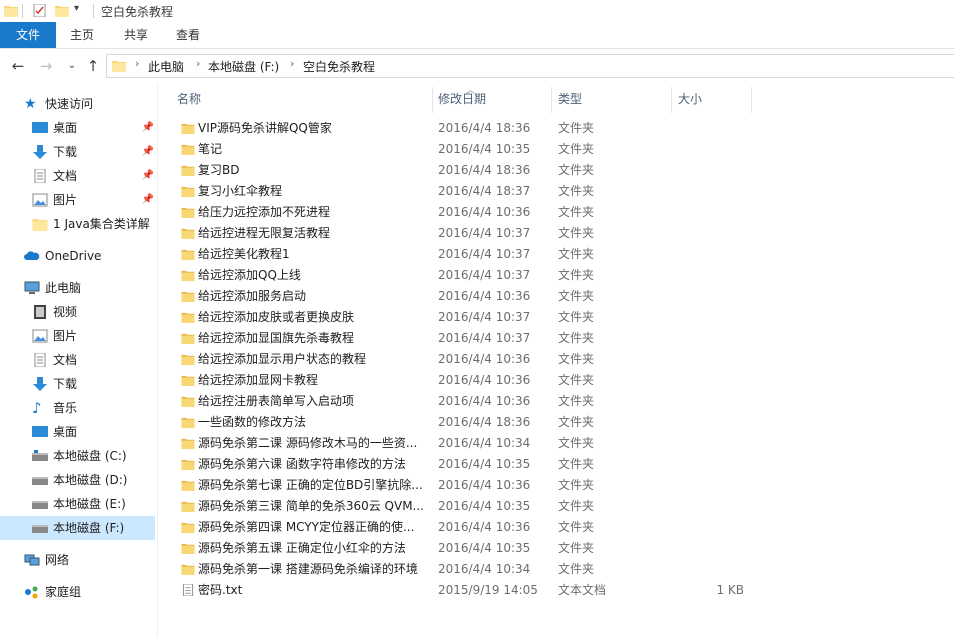 This screenshot has width=954, height=637. What do you see at coordinates (89, 256) in the screenshot?
I see `nav-onedrive: OneDrive` at bounding box center [89, 256].